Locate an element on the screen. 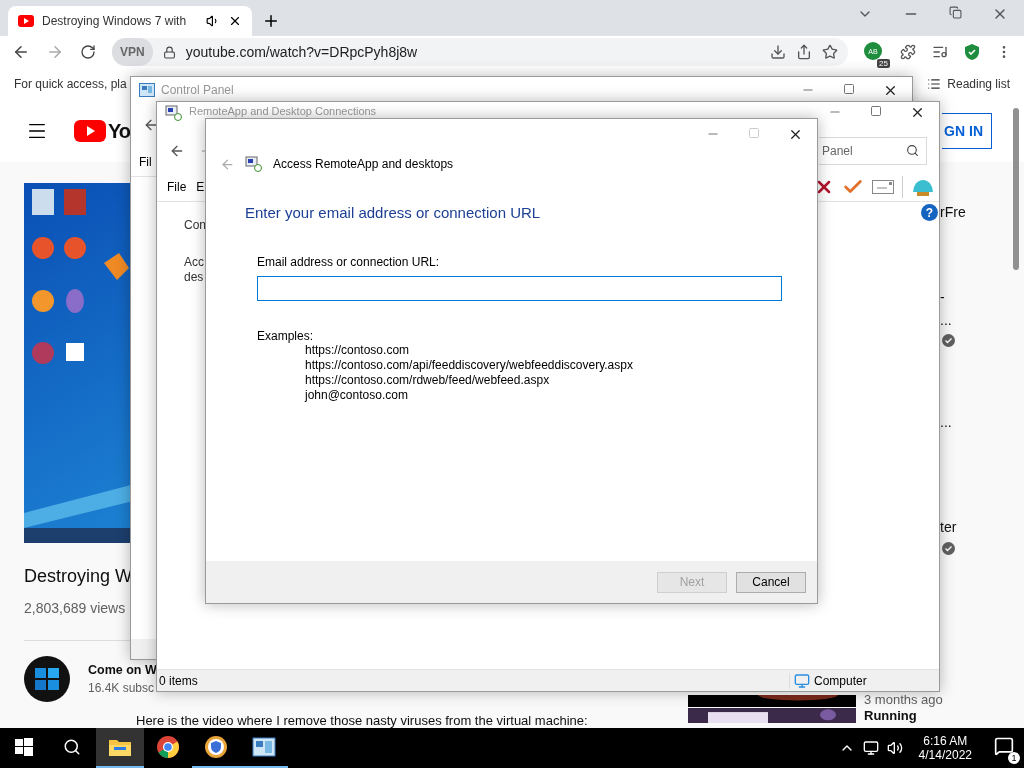 This screenshot has width=1024, height=768. example-text: https://contoso.com/api/feeddiscovery/webfeeddiscovery.aspx is located at coordinates (469, 365).